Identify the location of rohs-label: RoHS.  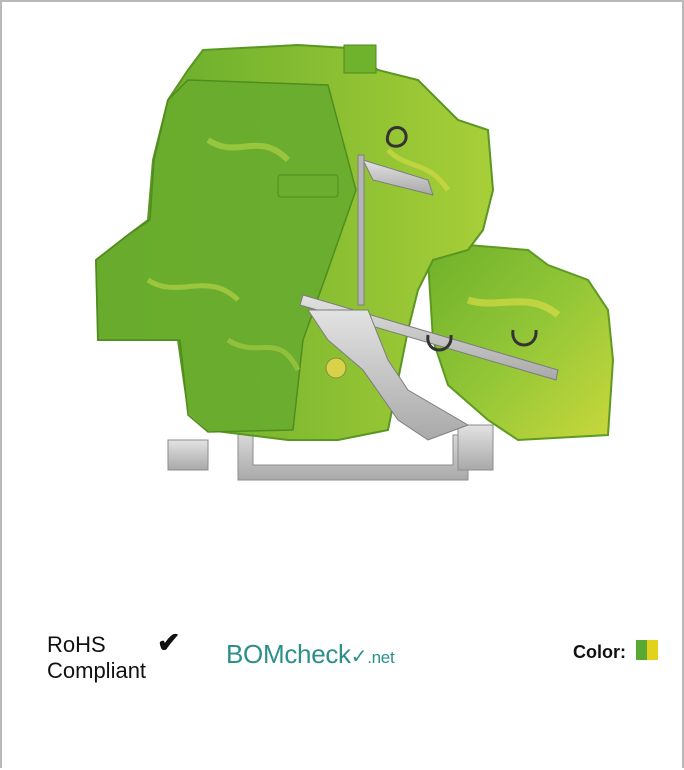
(76, 644).